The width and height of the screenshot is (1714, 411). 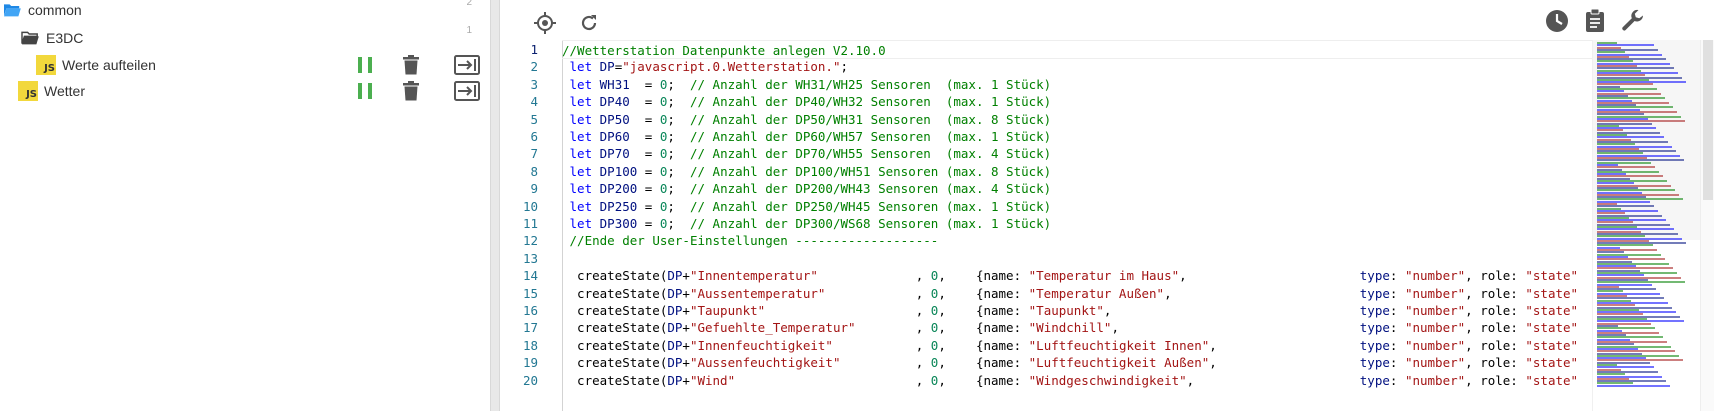 What do you see at coordinates (534, 119) in the screenshot?
I see `line-number: 5` at bounding box center [534, 119].